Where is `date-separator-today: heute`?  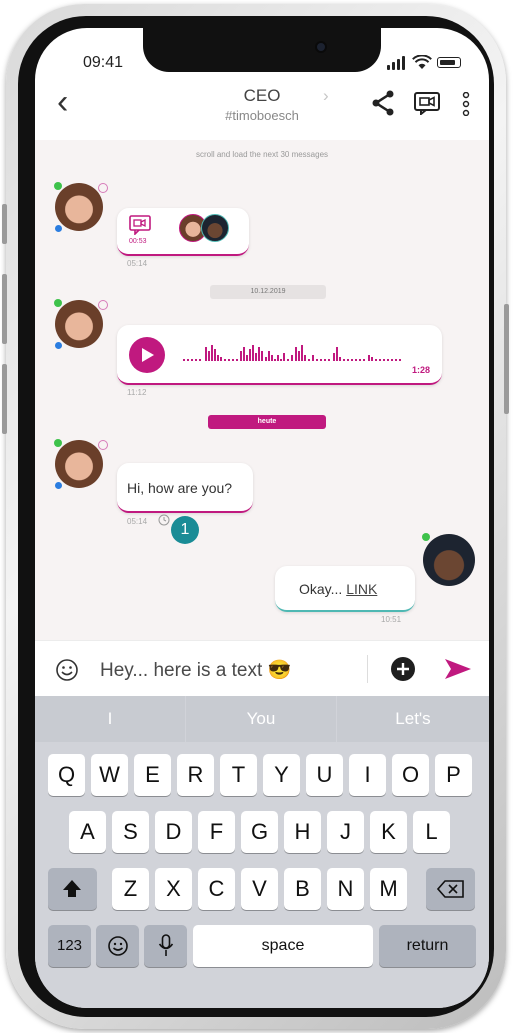 date-separator-today: heute is located at coordinates (267, 422).